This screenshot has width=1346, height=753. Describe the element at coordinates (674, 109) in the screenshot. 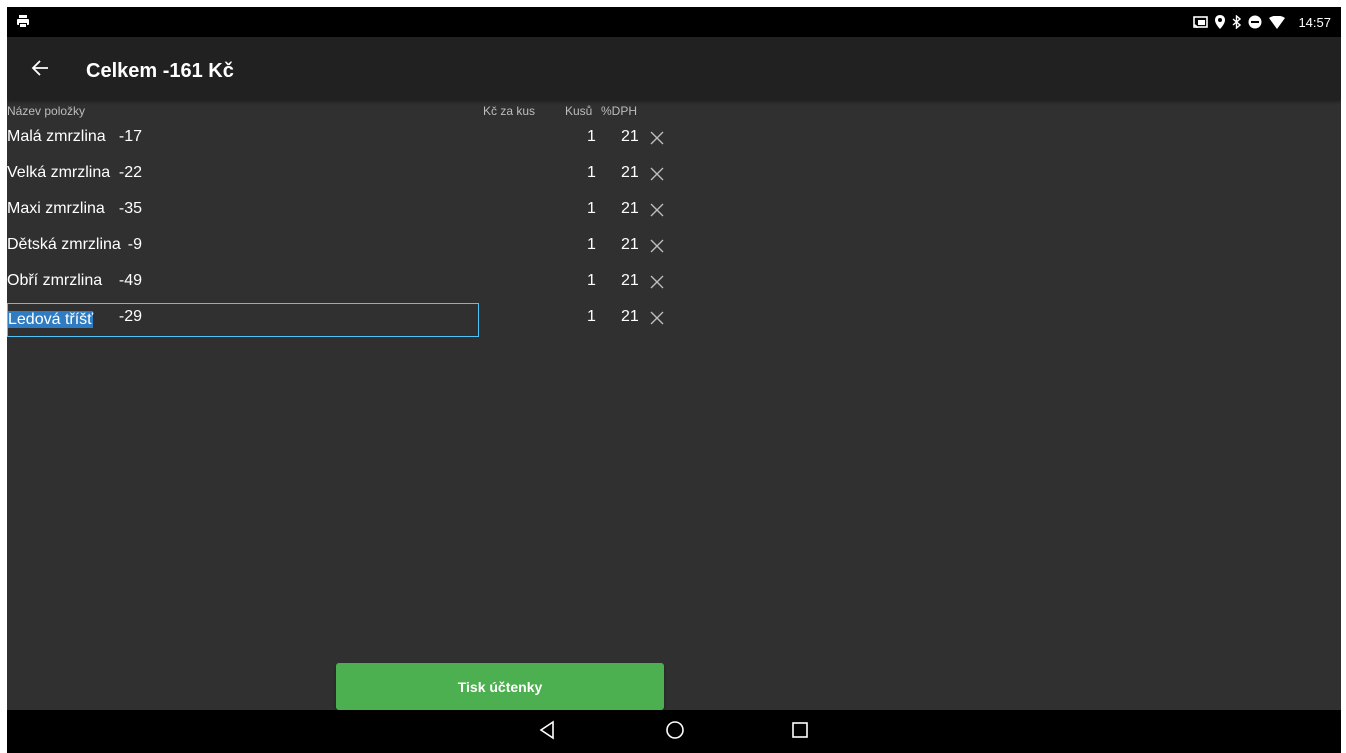

I see `table-header: Název položky Kč za kus Kusů %DPH` at that location.